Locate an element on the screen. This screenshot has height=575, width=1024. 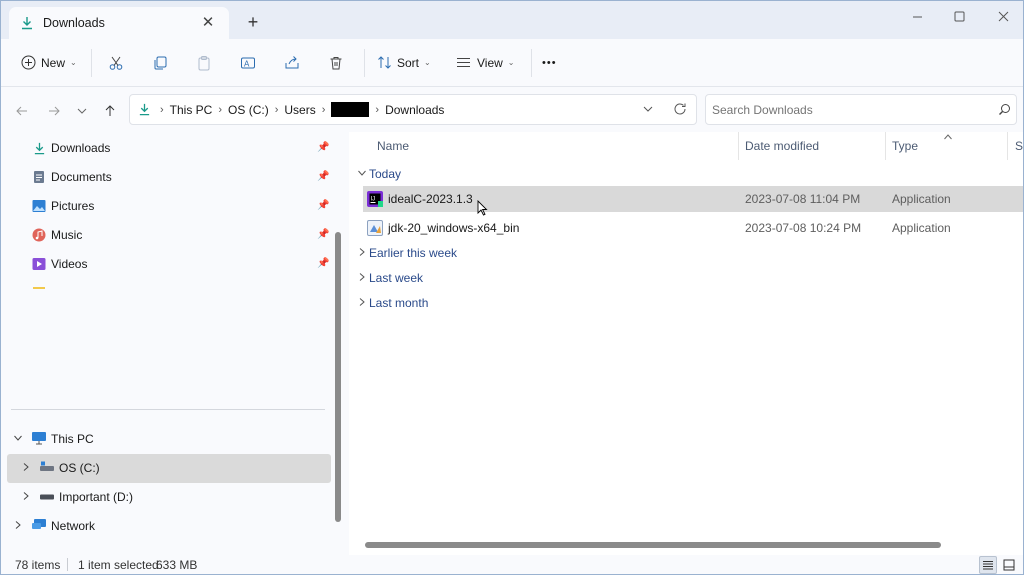
sidebar-item-network: Network is located at coordinates (54, 526).